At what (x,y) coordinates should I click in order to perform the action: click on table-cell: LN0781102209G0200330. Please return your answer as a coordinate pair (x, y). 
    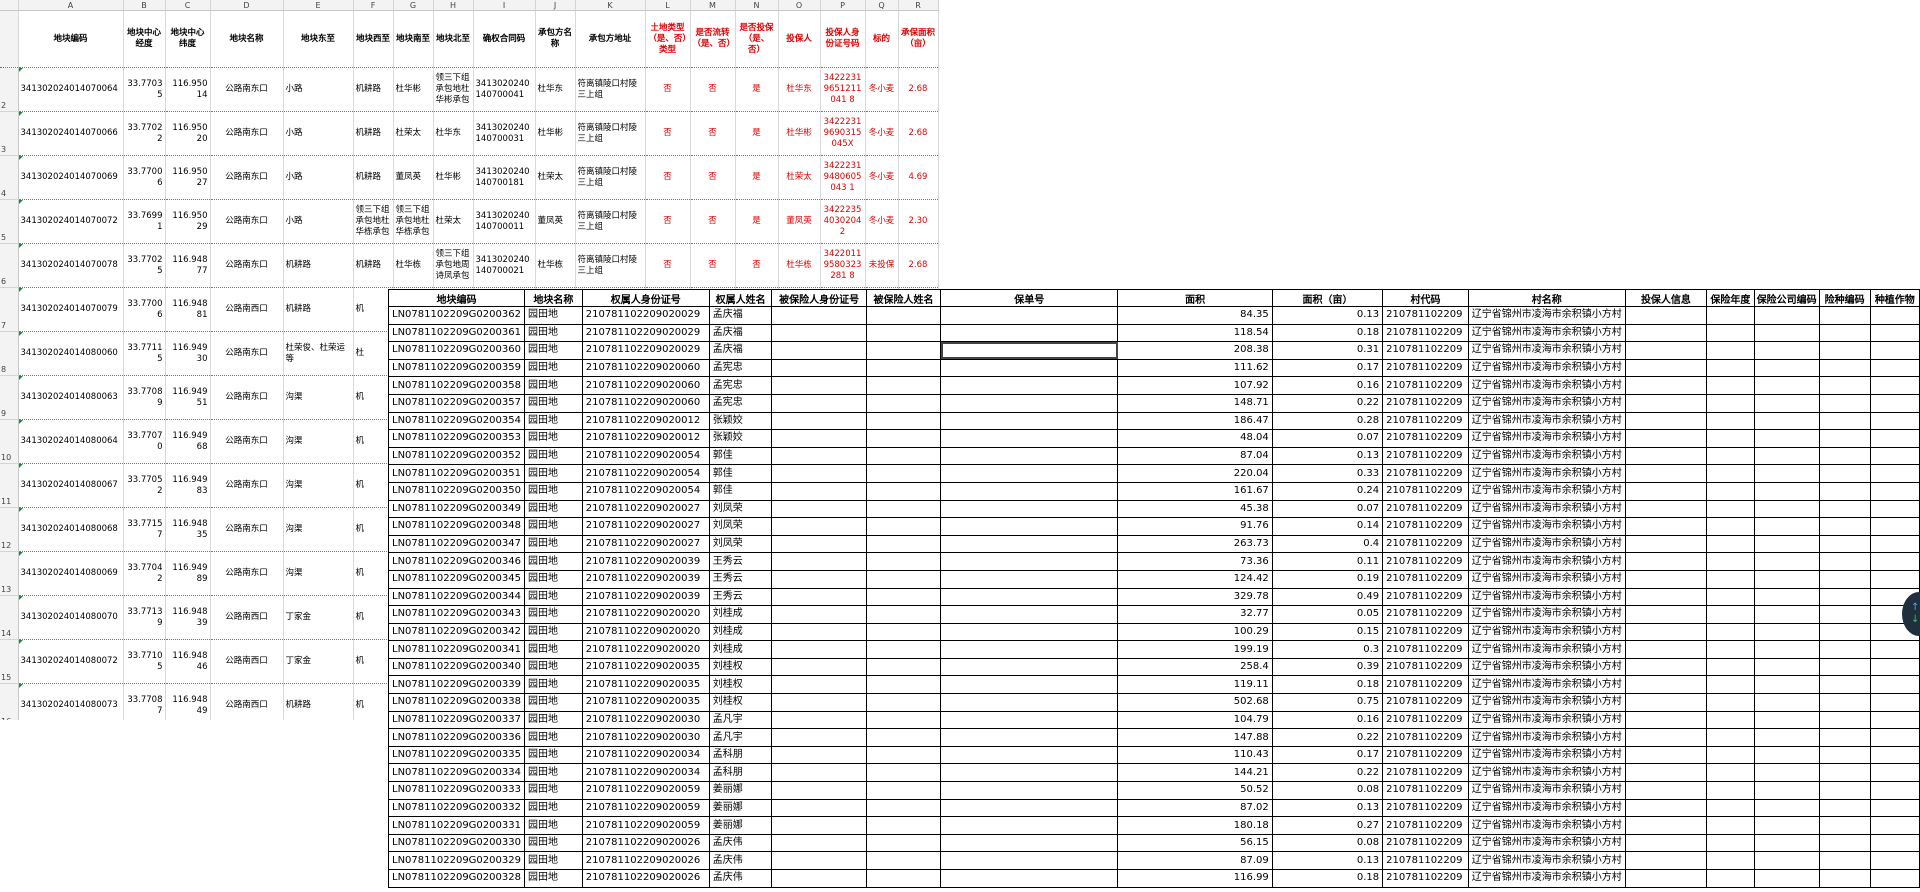
    Looking at the image, I should click on (456, 843).